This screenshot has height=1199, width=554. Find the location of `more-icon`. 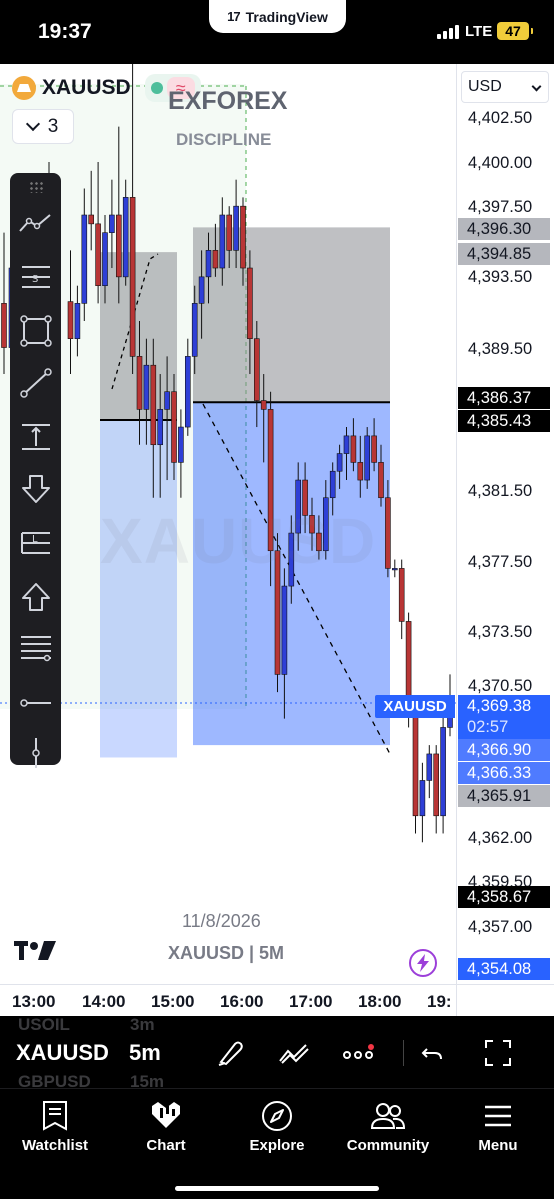

more-icon is located at coordinates (359, 1053).